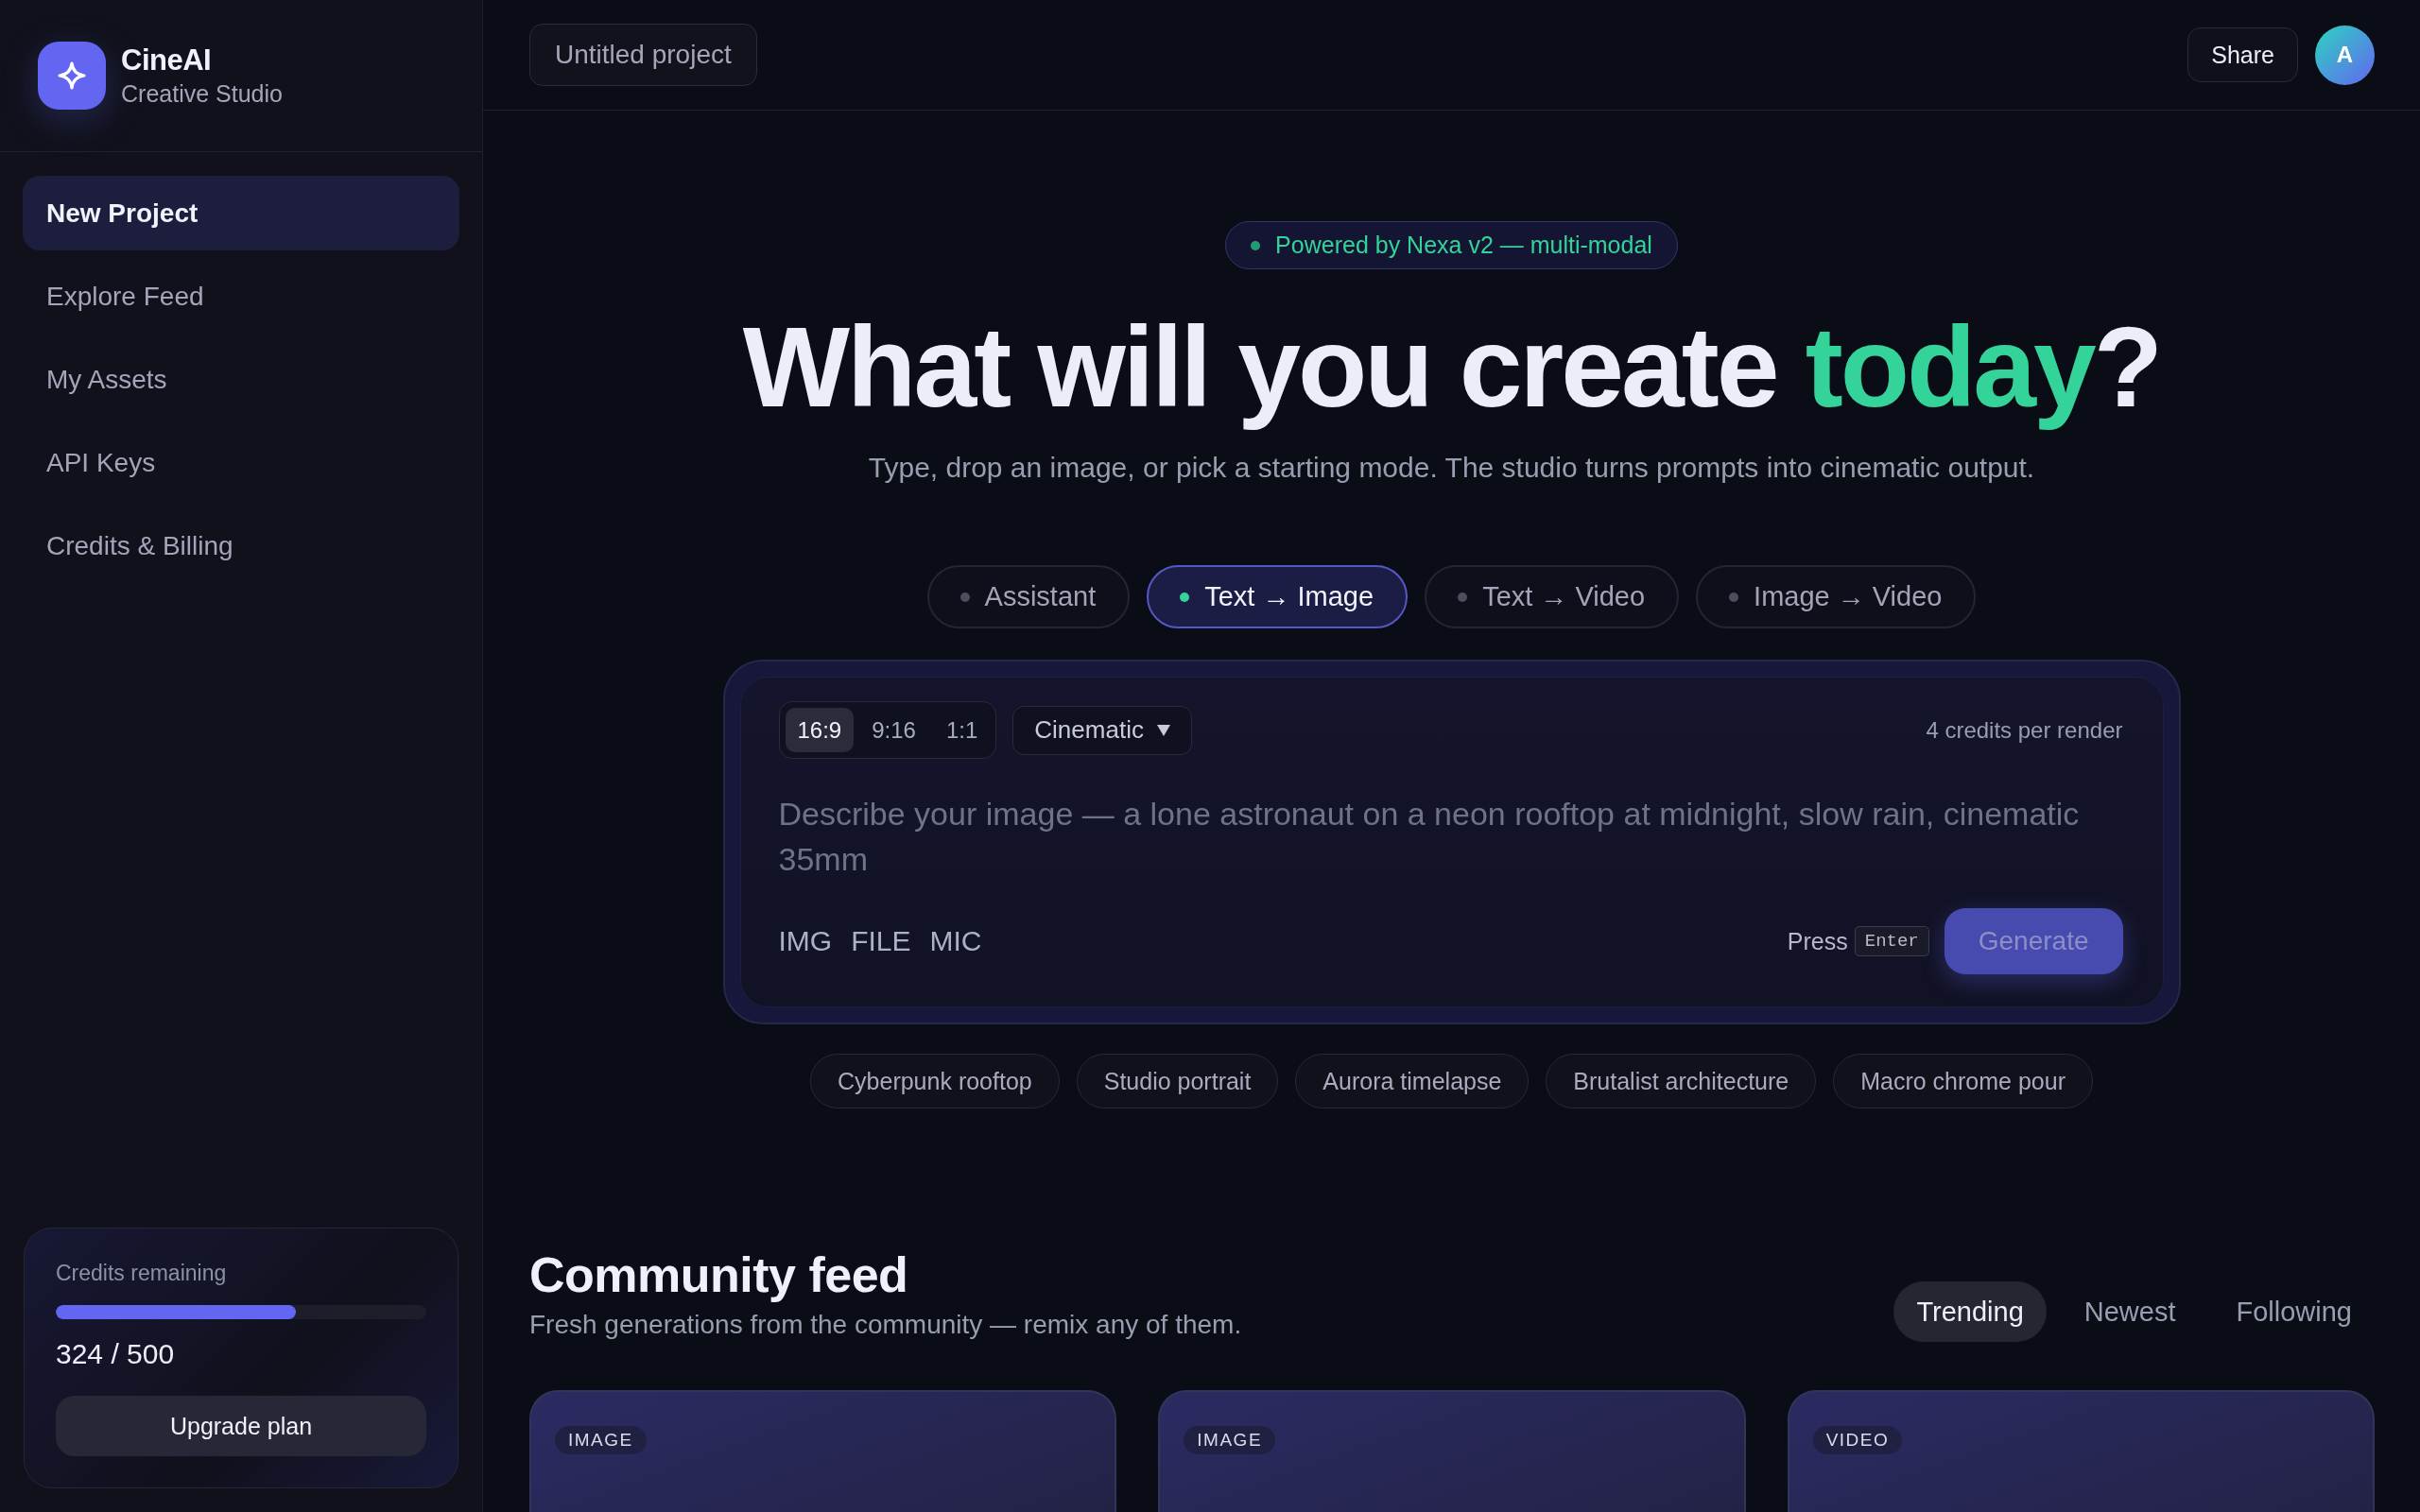  I want to click on aspect-ratio-option: 16:9, so click(820, 730).